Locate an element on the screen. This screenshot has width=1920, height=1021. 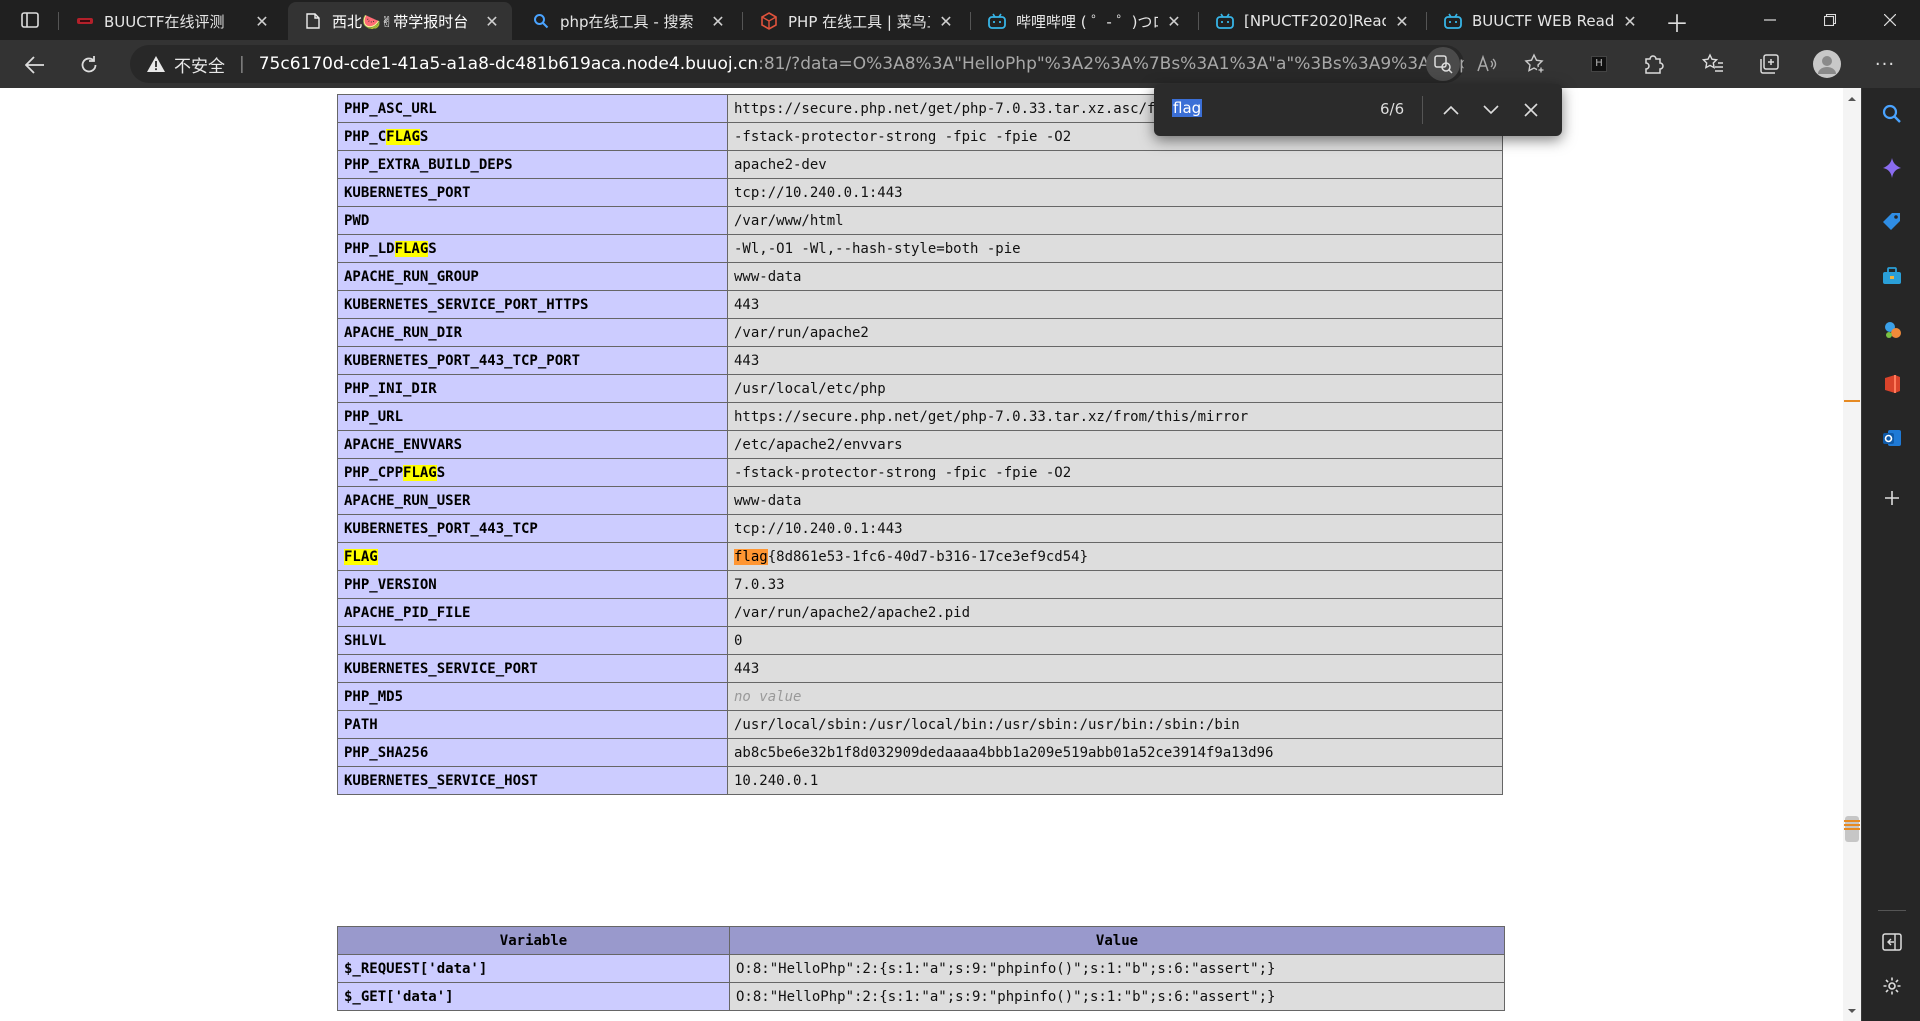
env-row: APACHE_RUN_DIR/var/run/apache2 is located at coordinates (920, 332).